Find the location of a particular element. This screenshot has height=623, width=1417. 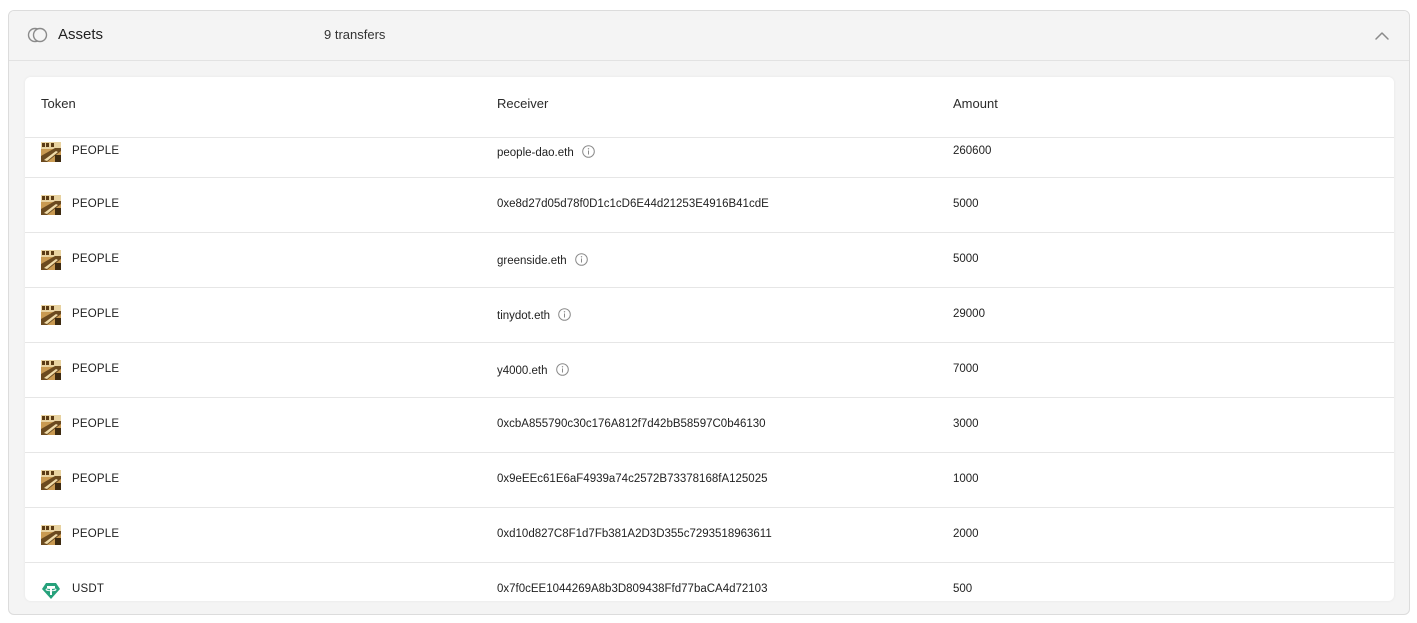

table-row: PEOPLE y4000.eth 7000 is located at coordinates (709, 370).